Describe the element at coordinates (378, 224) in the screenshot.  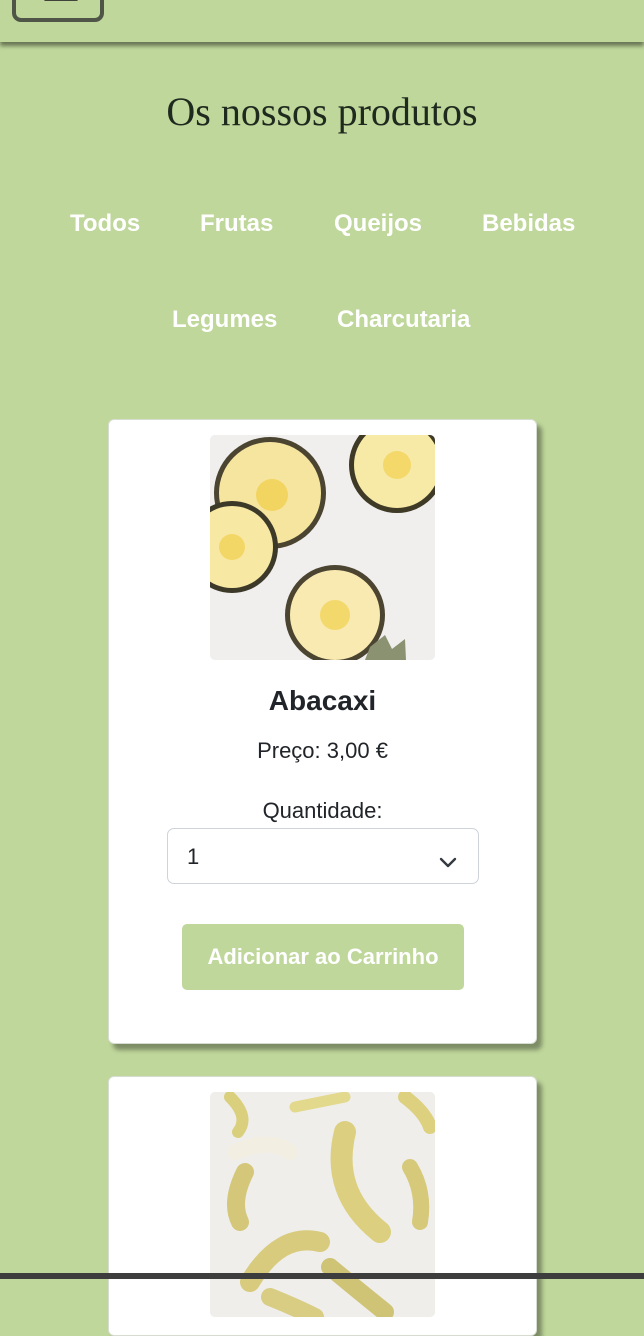
I see `filter-queijos: Queijos` at that location.